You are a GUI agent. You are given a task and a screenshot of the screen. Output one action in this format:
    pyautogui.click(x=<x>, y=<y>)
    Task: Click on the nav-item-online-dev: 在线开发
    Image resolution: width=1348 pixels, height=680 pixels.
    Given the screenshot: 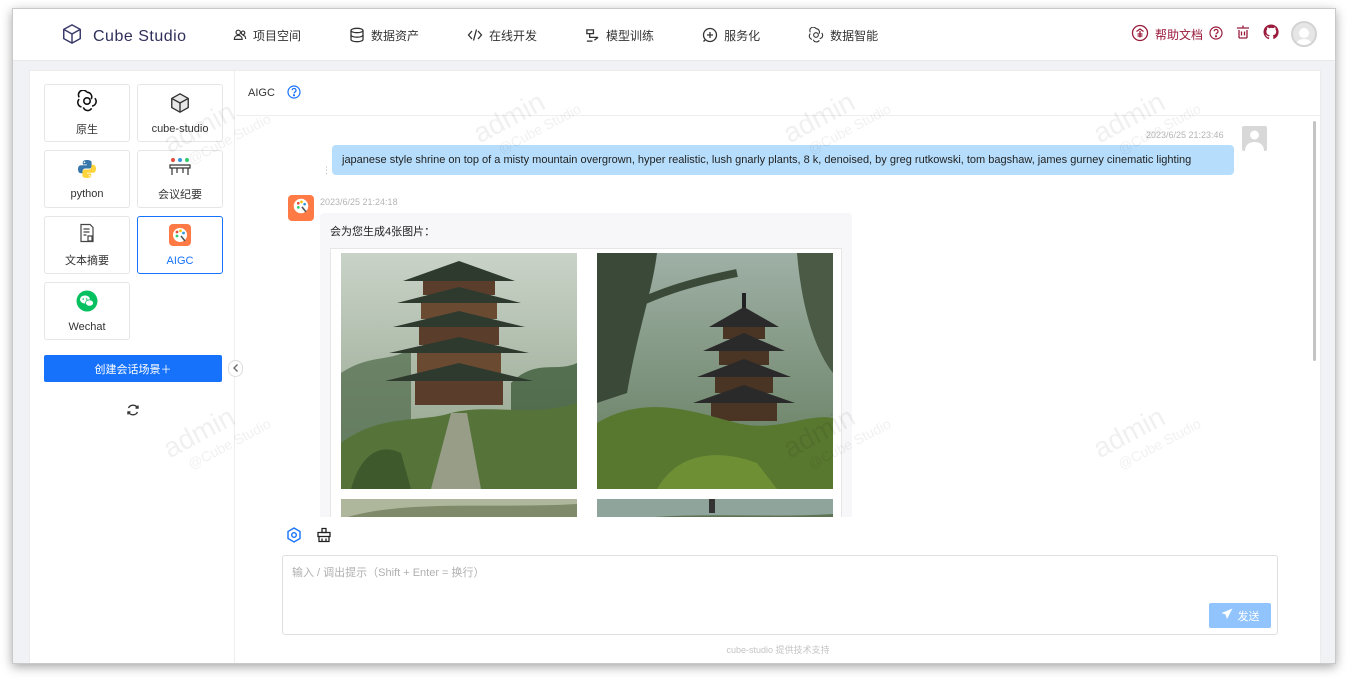 What is the action you would take?
    pyautogui.click(x=502, y=35)
    